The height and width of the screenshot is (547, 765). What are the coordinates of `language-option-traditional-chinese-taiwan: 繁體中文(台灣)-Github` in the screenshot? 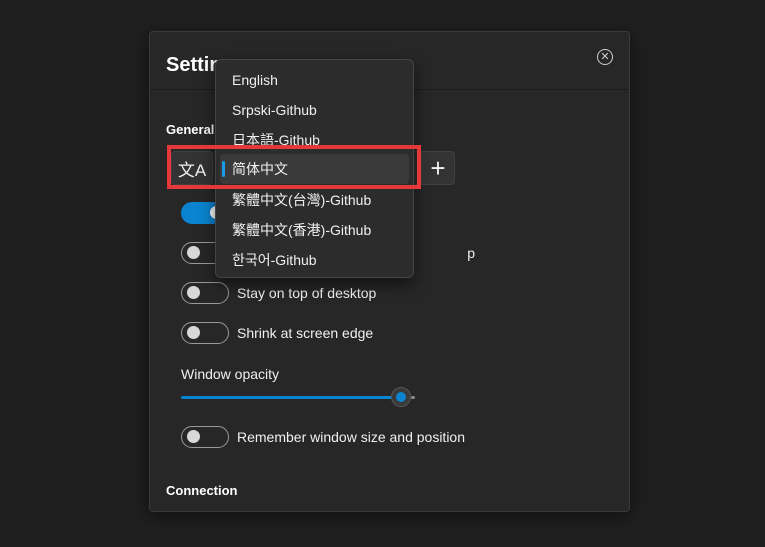 It's located at (314, 200).